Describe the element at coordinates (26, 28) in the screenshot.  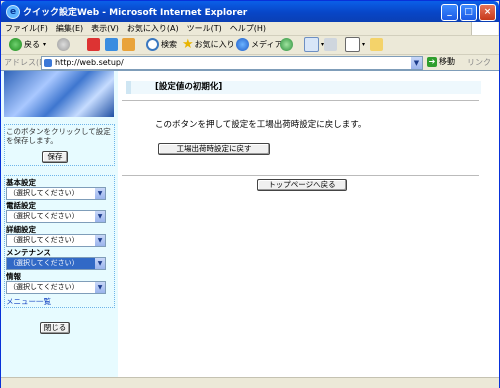
I see `menu-file: ファイル(F)` at that location.